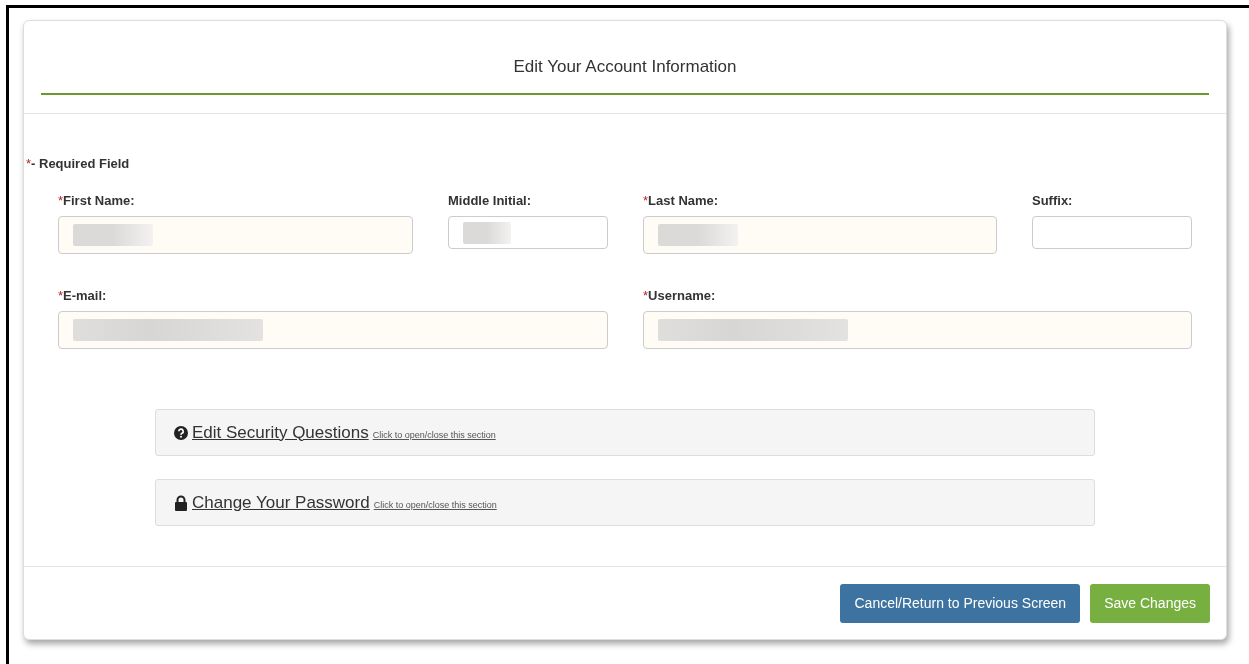 The image size is (1249, 664). What do you see at coordinates (625, 502) in the screenshot?
I see `collapsible-section: Change Your Password Click to open/close this section` at bounding box center [625, 502].